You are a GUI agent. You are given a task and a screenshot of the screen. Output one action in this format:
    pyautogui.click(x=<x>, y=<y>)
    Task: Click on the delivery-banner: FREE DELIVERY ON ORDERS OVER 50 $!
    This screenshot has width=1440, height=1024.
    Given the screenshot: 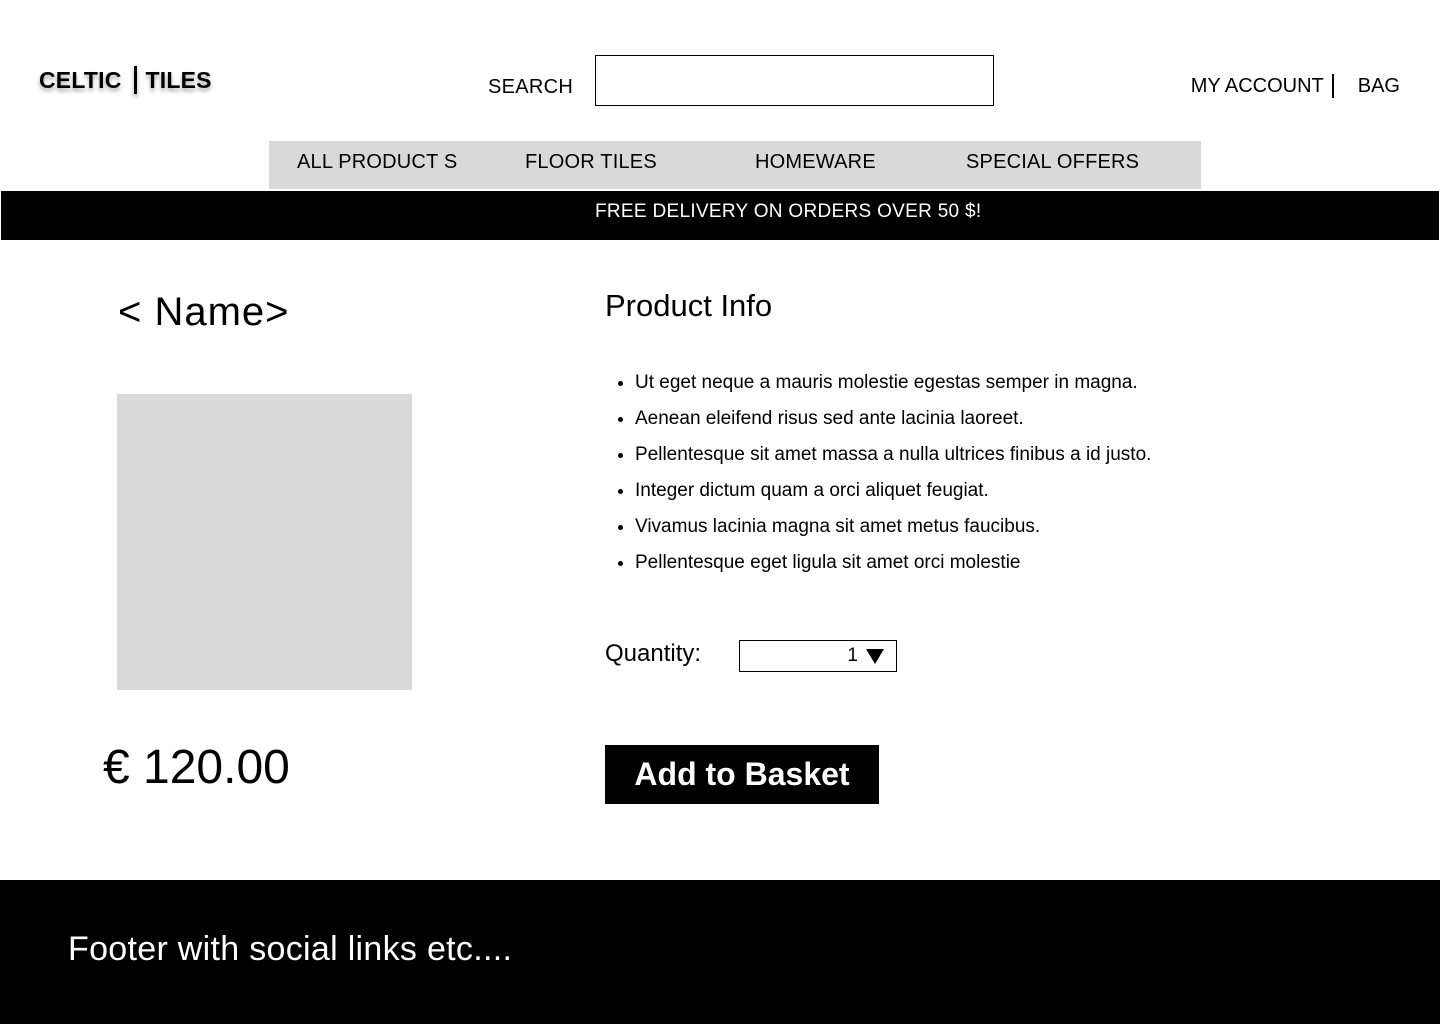 What is the action you would take?
    pyautogui.click(x=720, y=215)
    